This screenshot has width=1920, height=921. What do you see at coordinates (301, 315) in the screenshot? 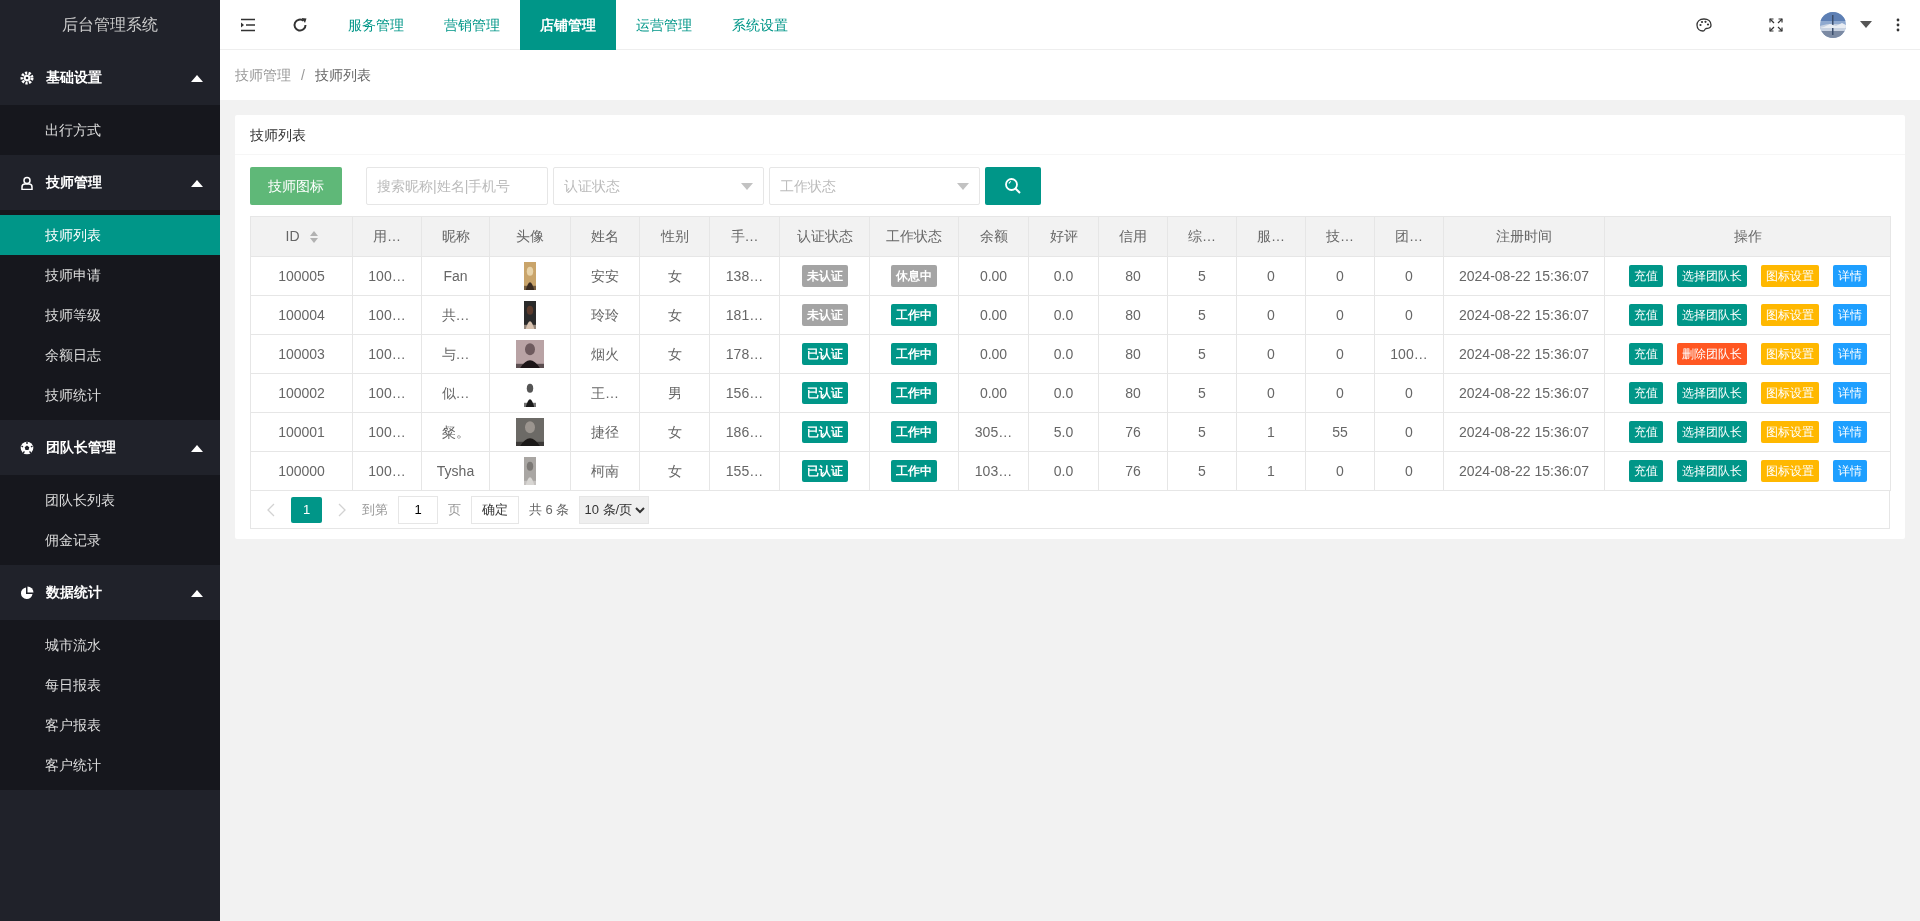
I see `table-cell: 100004` at bounding box center [301, 315].